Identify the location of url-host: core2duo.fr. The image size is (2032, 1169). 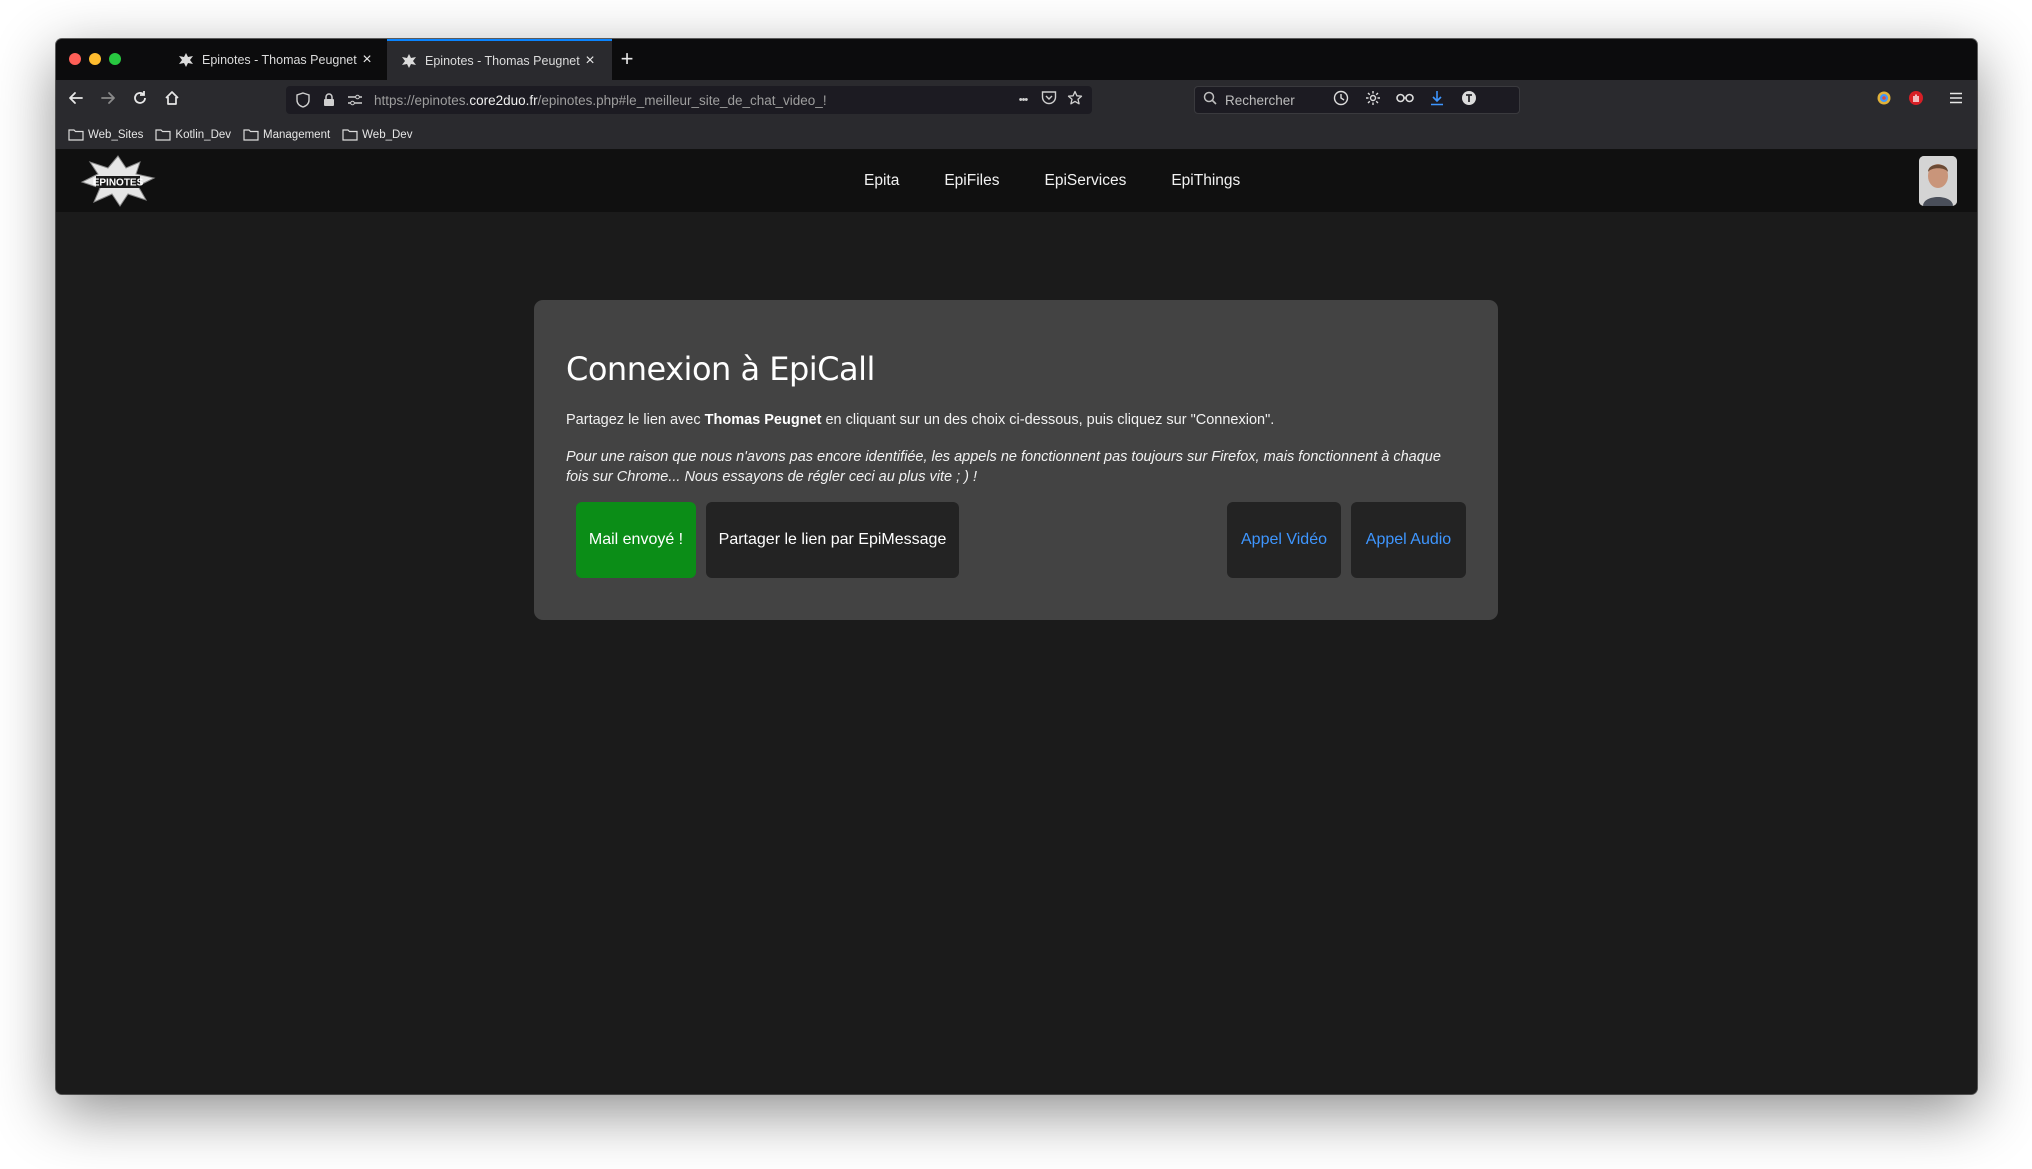
(503, 100).